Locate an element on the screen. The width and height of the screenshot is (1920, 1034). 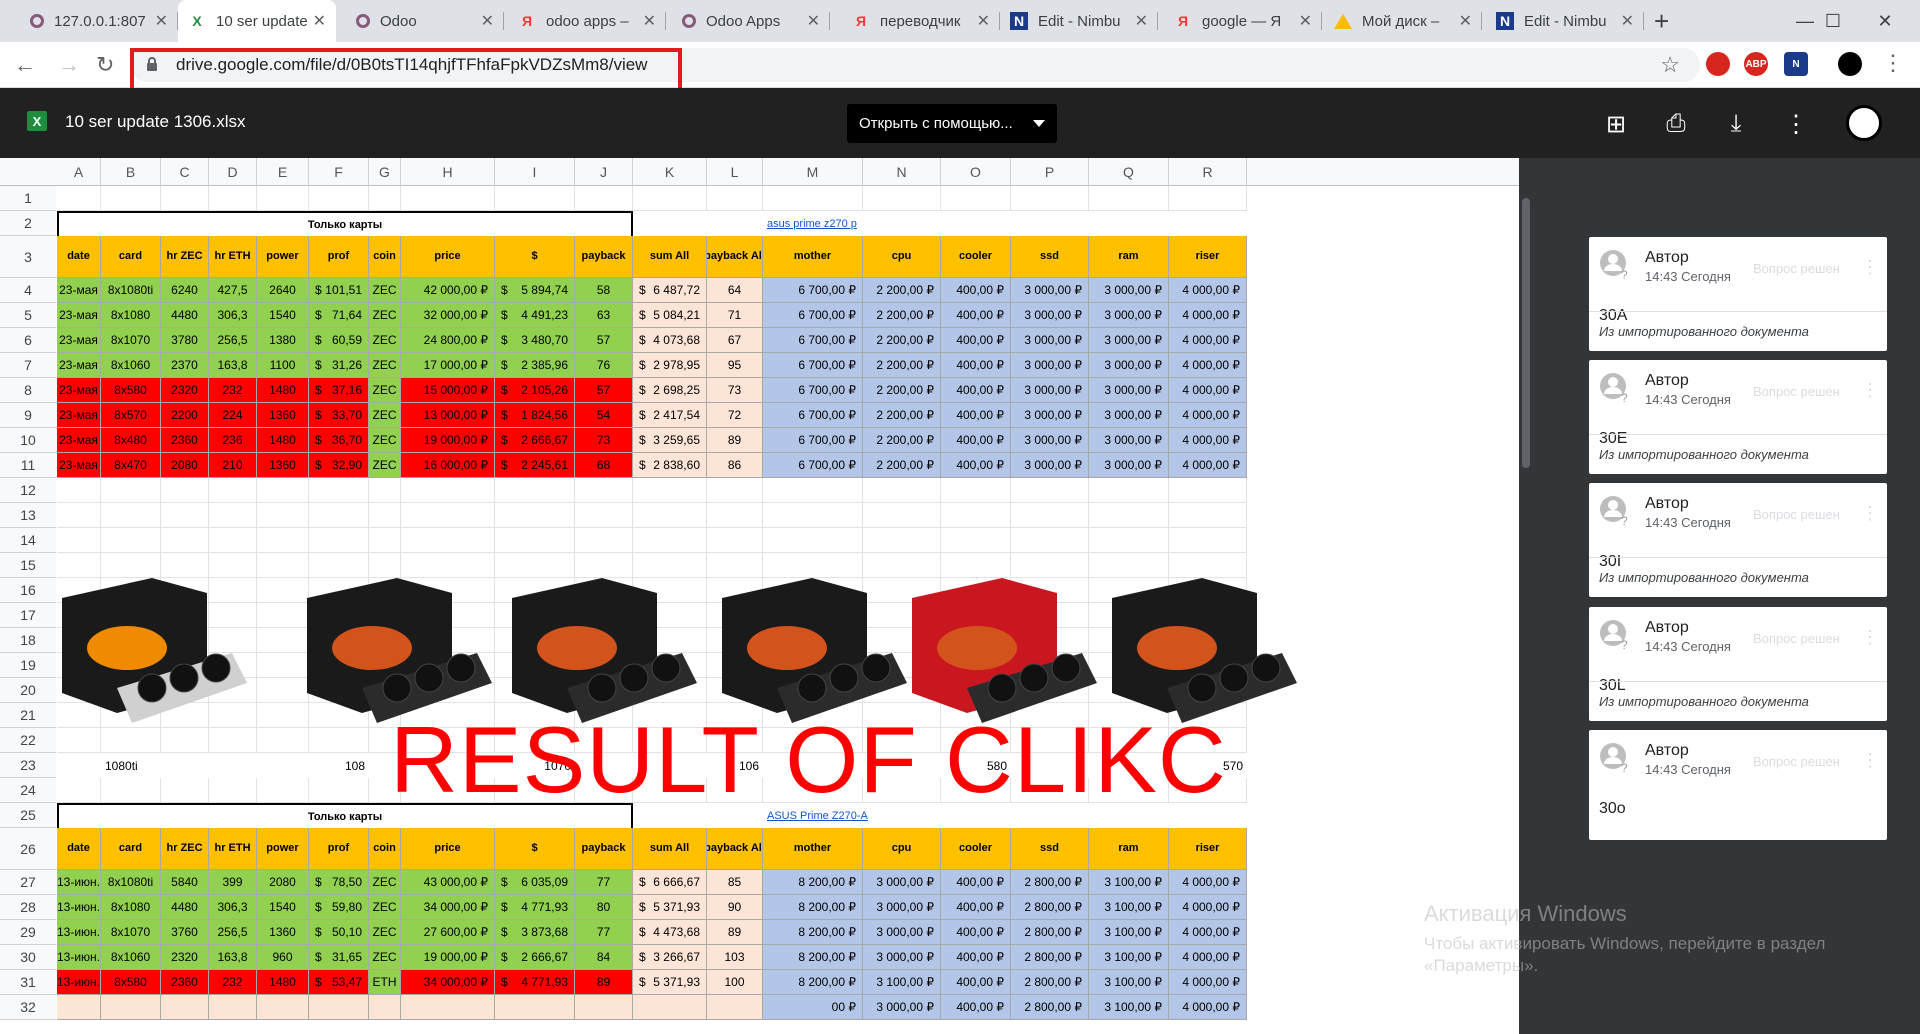
data-cell: 71 is located at coordinates (735, 315).